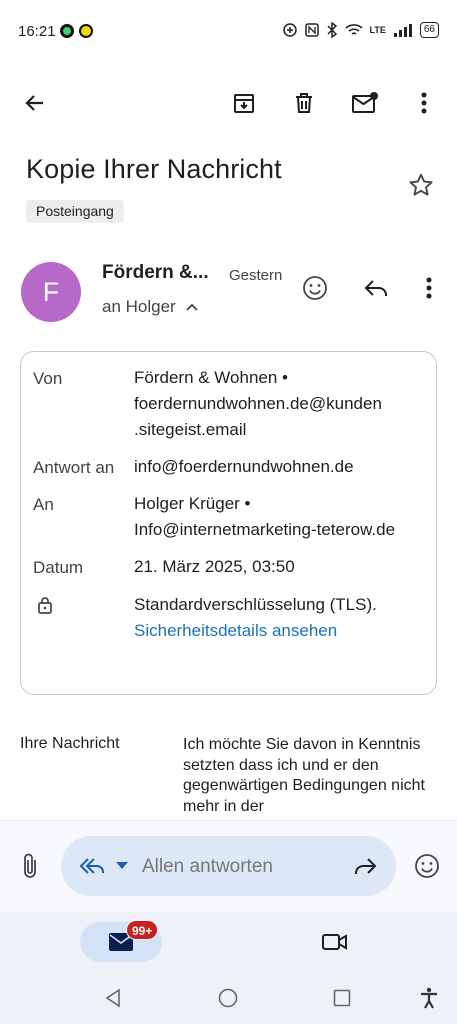 Image resolution: width=457 pixels, height=1024 pixels. I want to click on data-saver-icon, so click(289, 30).